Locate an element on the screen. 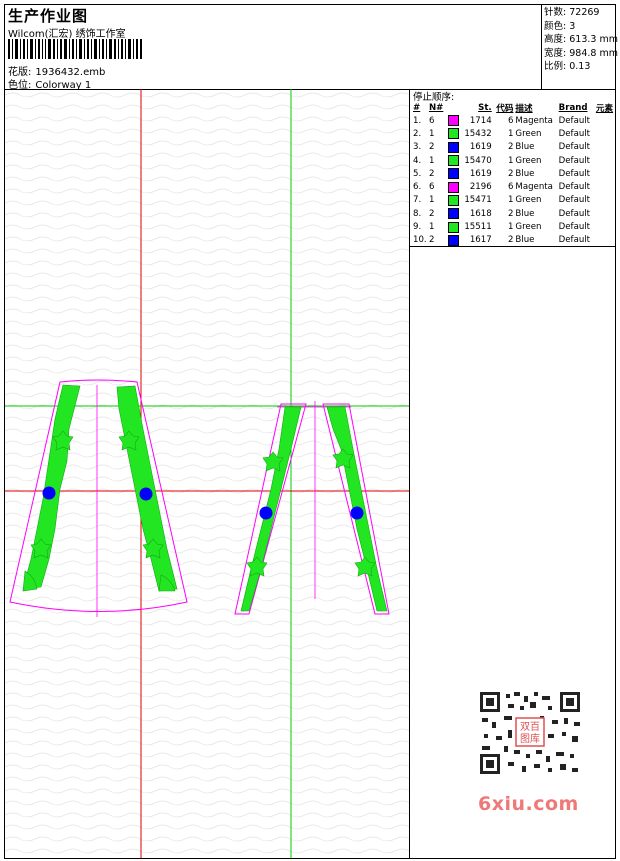 This screenshot has width=620, height=861. table-row: 7. 1 15471 1 Green Default is located at coordinates (513, 200).